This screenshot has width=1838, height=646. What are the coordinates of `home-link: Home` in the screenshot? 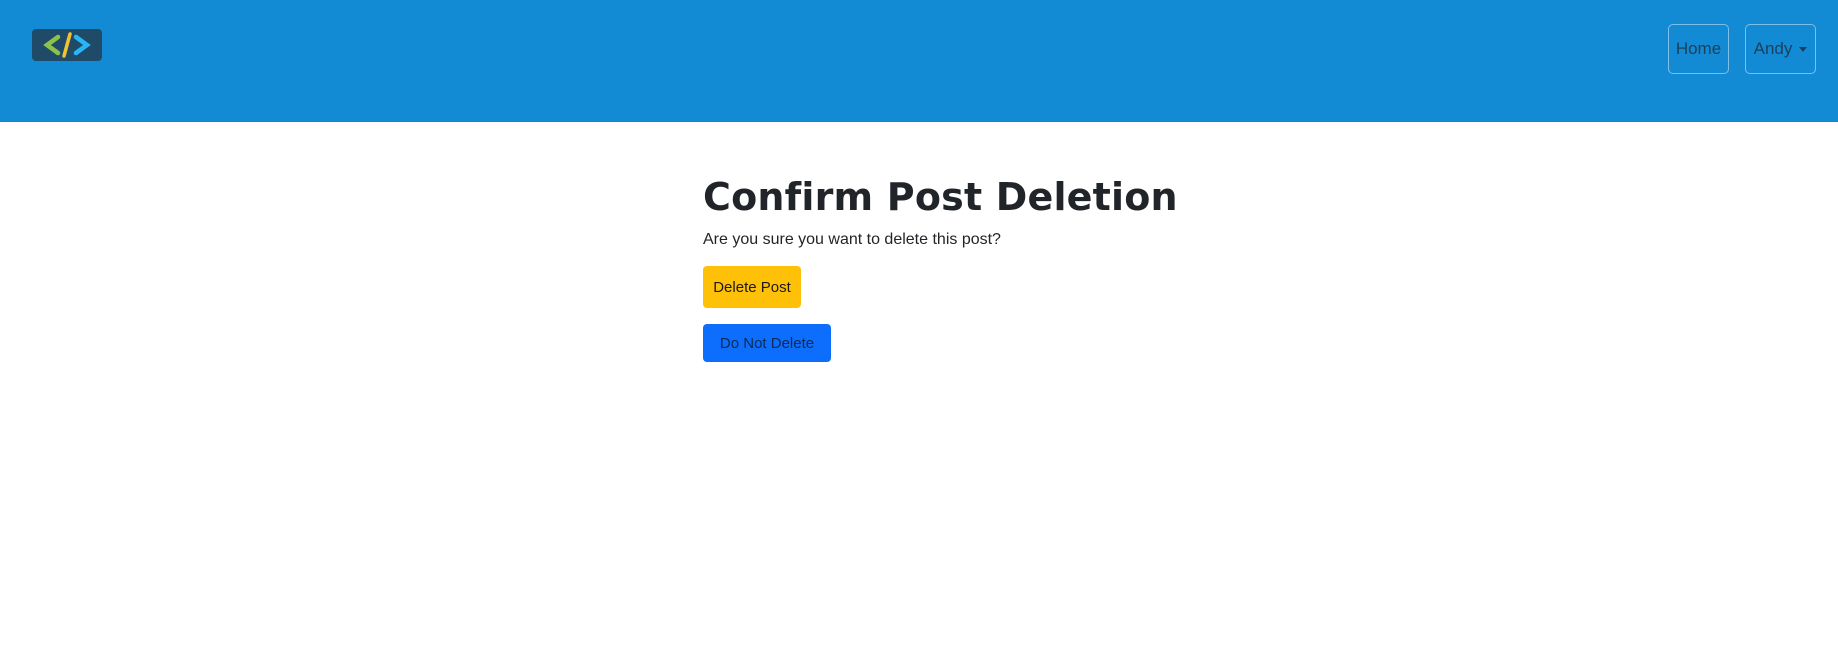 It's located at (1698, 49).